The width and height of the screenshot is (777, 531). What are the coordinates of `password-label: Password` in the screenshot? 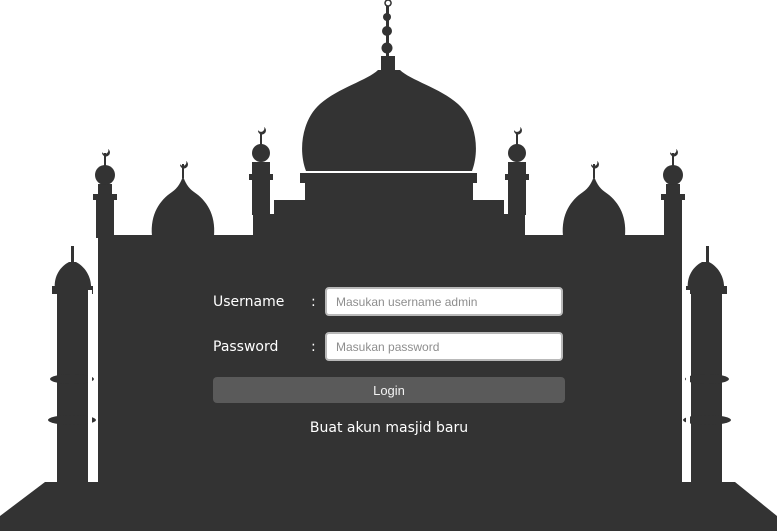 It's located at (246, 347).